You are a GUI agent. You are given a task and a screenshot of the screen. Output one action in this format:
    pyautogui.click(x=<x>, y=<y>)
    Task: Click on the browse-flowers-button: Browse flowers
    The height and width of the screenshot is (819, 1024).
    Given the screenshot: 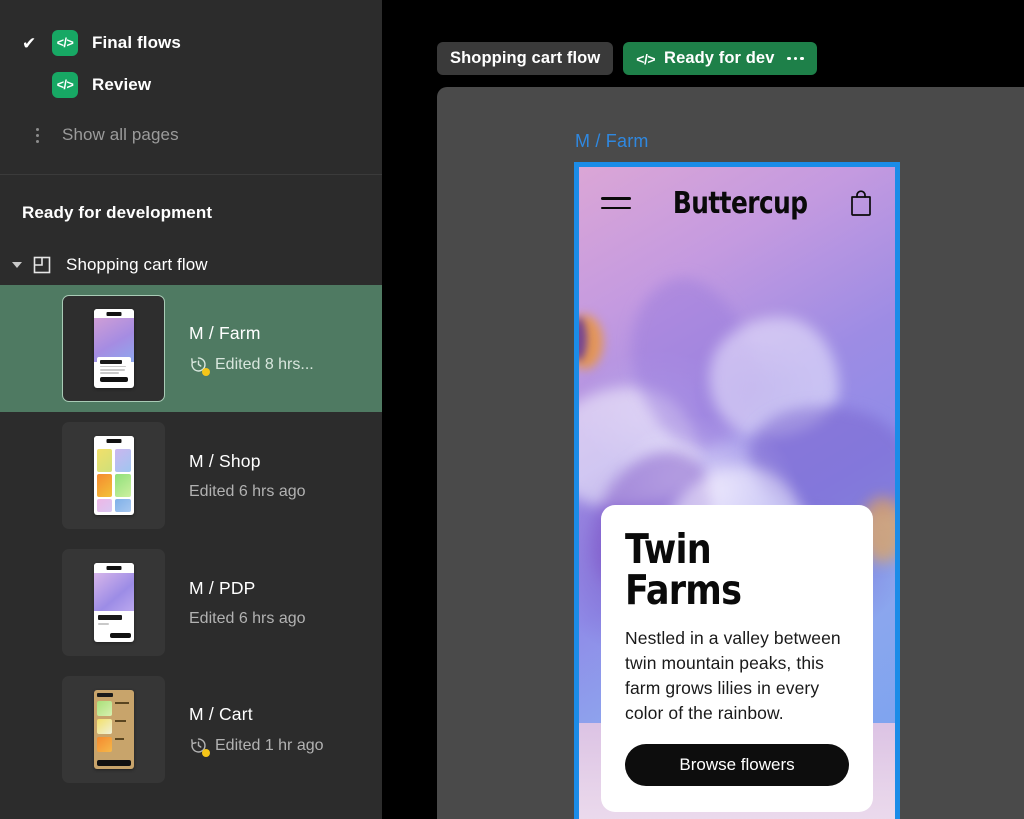 What is the action you would take?
    pyautogui.click(x=737, y=765)
    